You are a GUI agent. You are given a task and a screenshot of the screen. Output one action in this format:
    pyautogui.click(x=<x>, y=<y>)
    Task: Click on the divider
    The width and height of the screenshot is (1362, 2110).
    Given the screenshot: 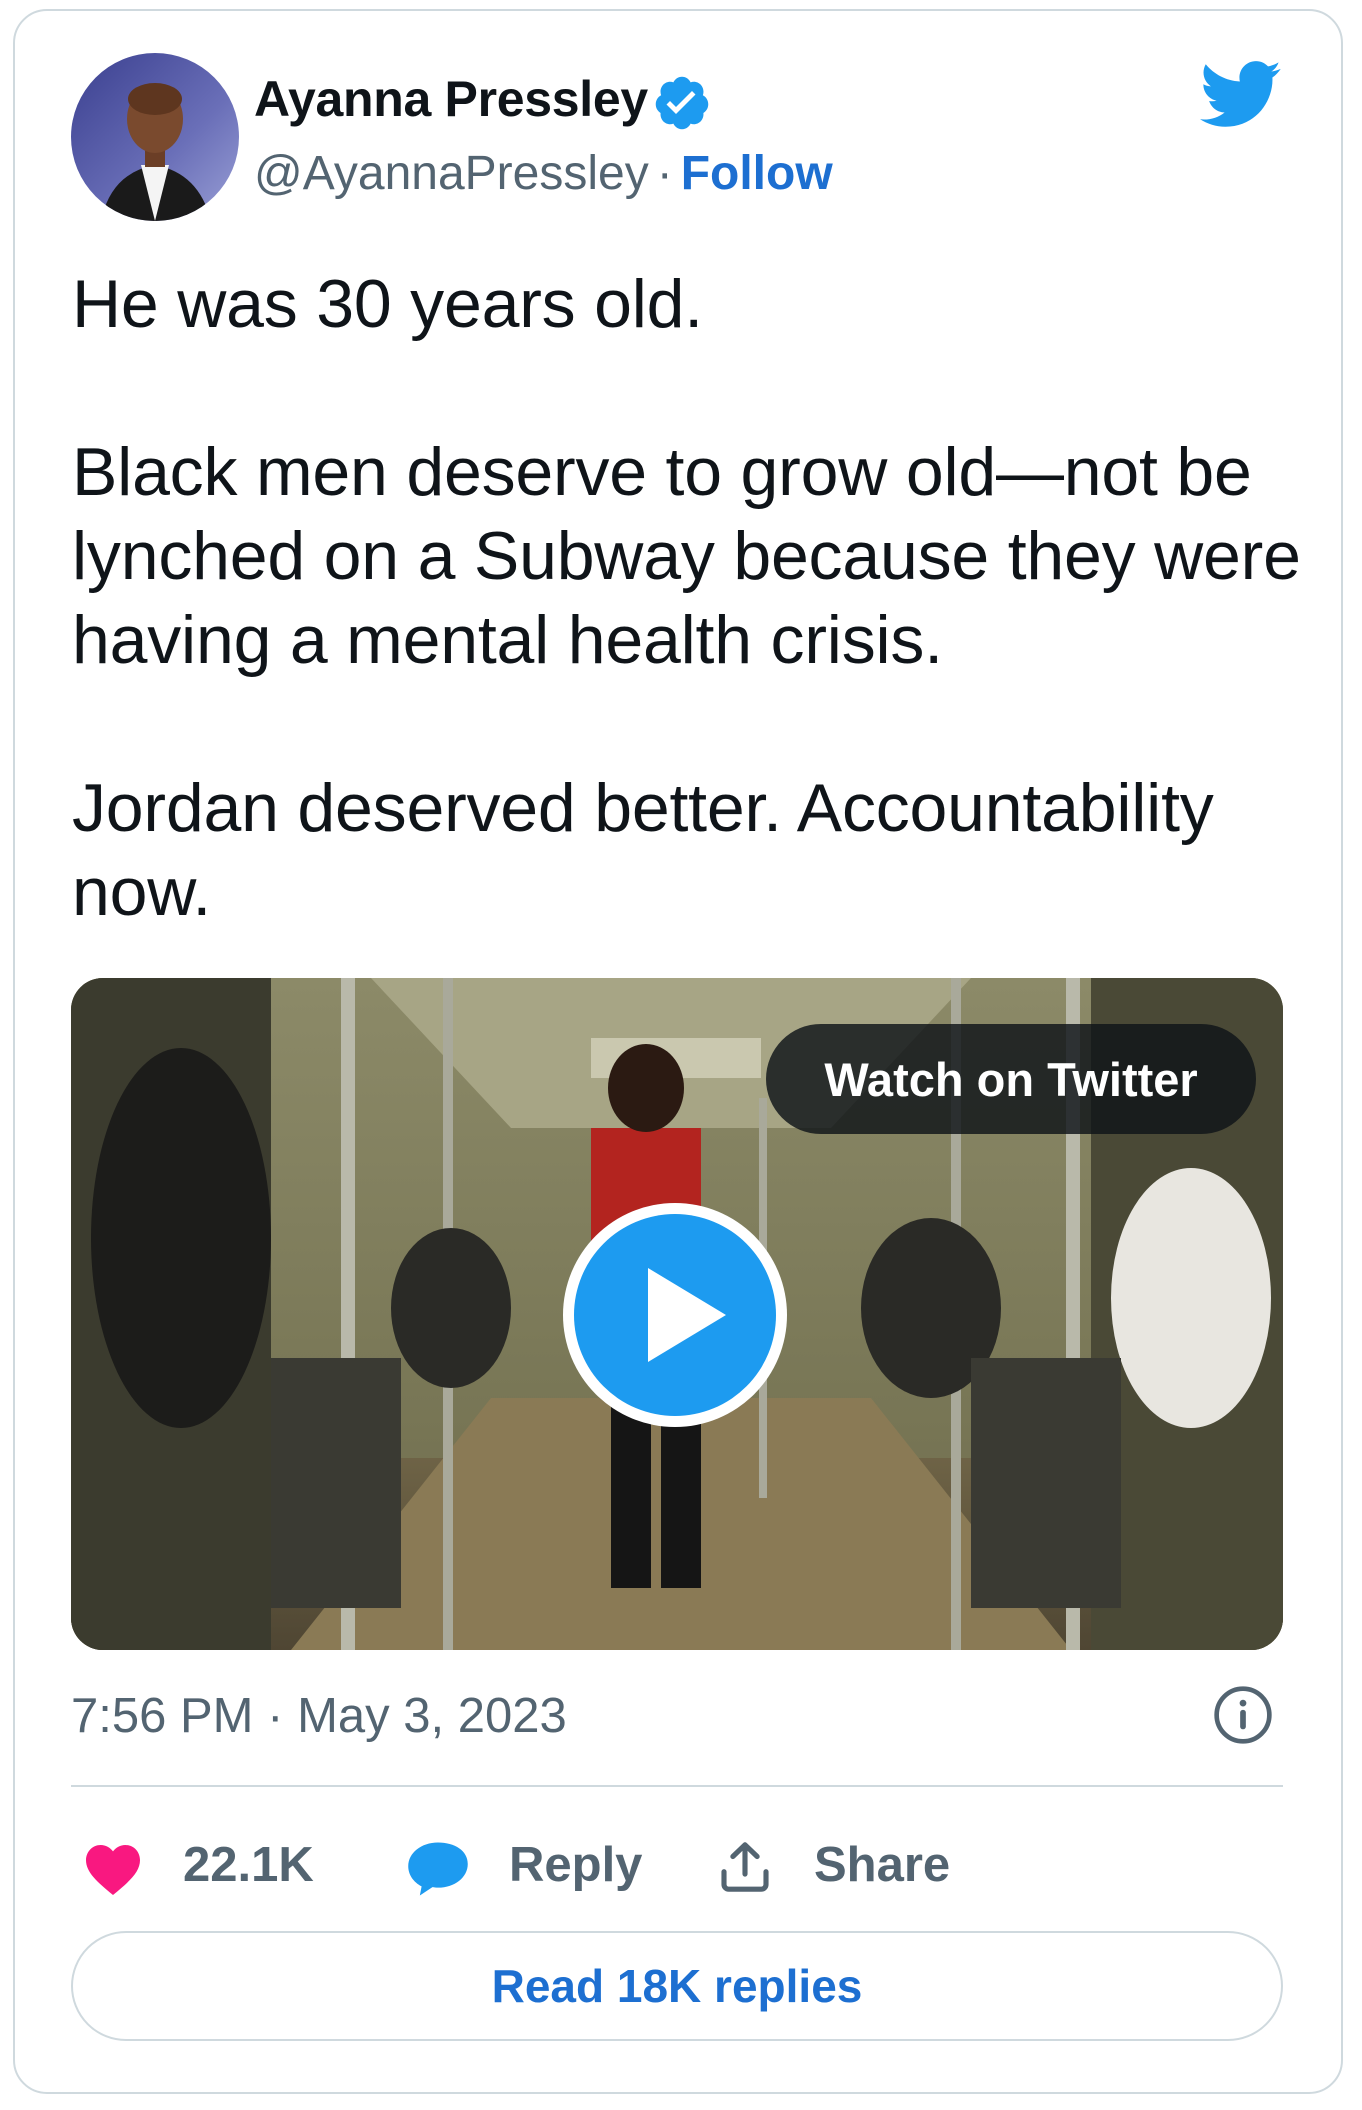 What is the action you would take?
    pyautogui.click(x=677, y=1786)
    